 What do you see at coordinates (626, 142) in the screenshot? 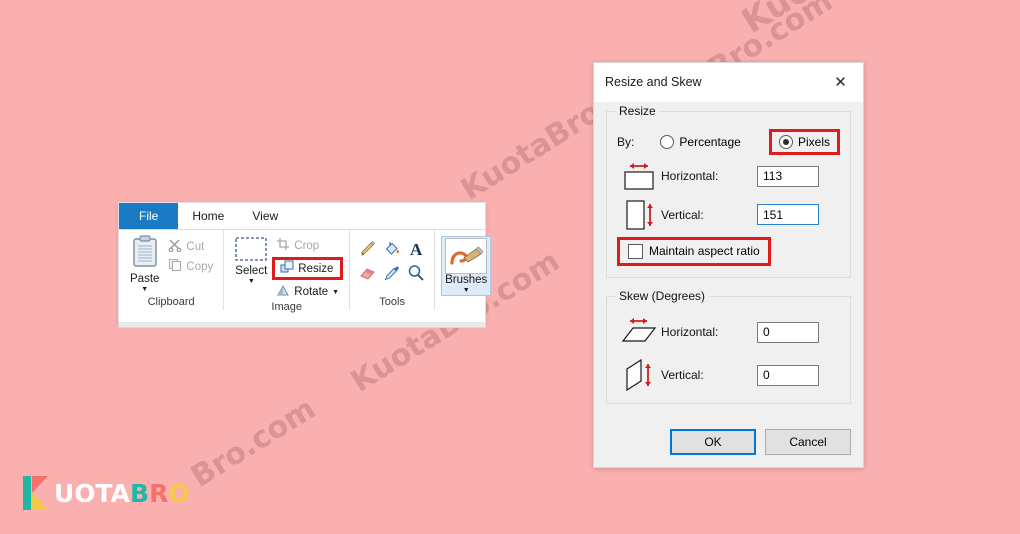
I see `resize-by-label: By:` at bounding box center [626, 142].